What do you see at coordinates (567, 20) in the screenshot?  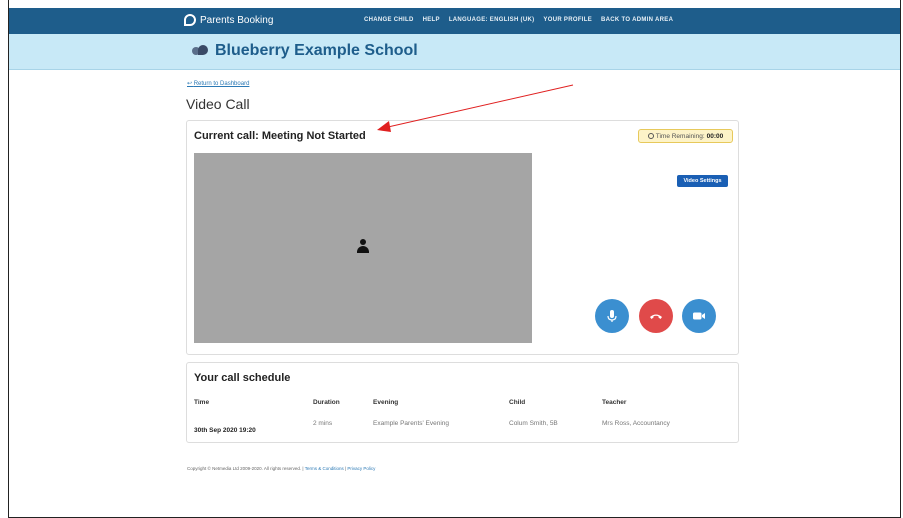 I see `nav-your-profile: YOUR PROFILE` at bounding box center [567, 20].